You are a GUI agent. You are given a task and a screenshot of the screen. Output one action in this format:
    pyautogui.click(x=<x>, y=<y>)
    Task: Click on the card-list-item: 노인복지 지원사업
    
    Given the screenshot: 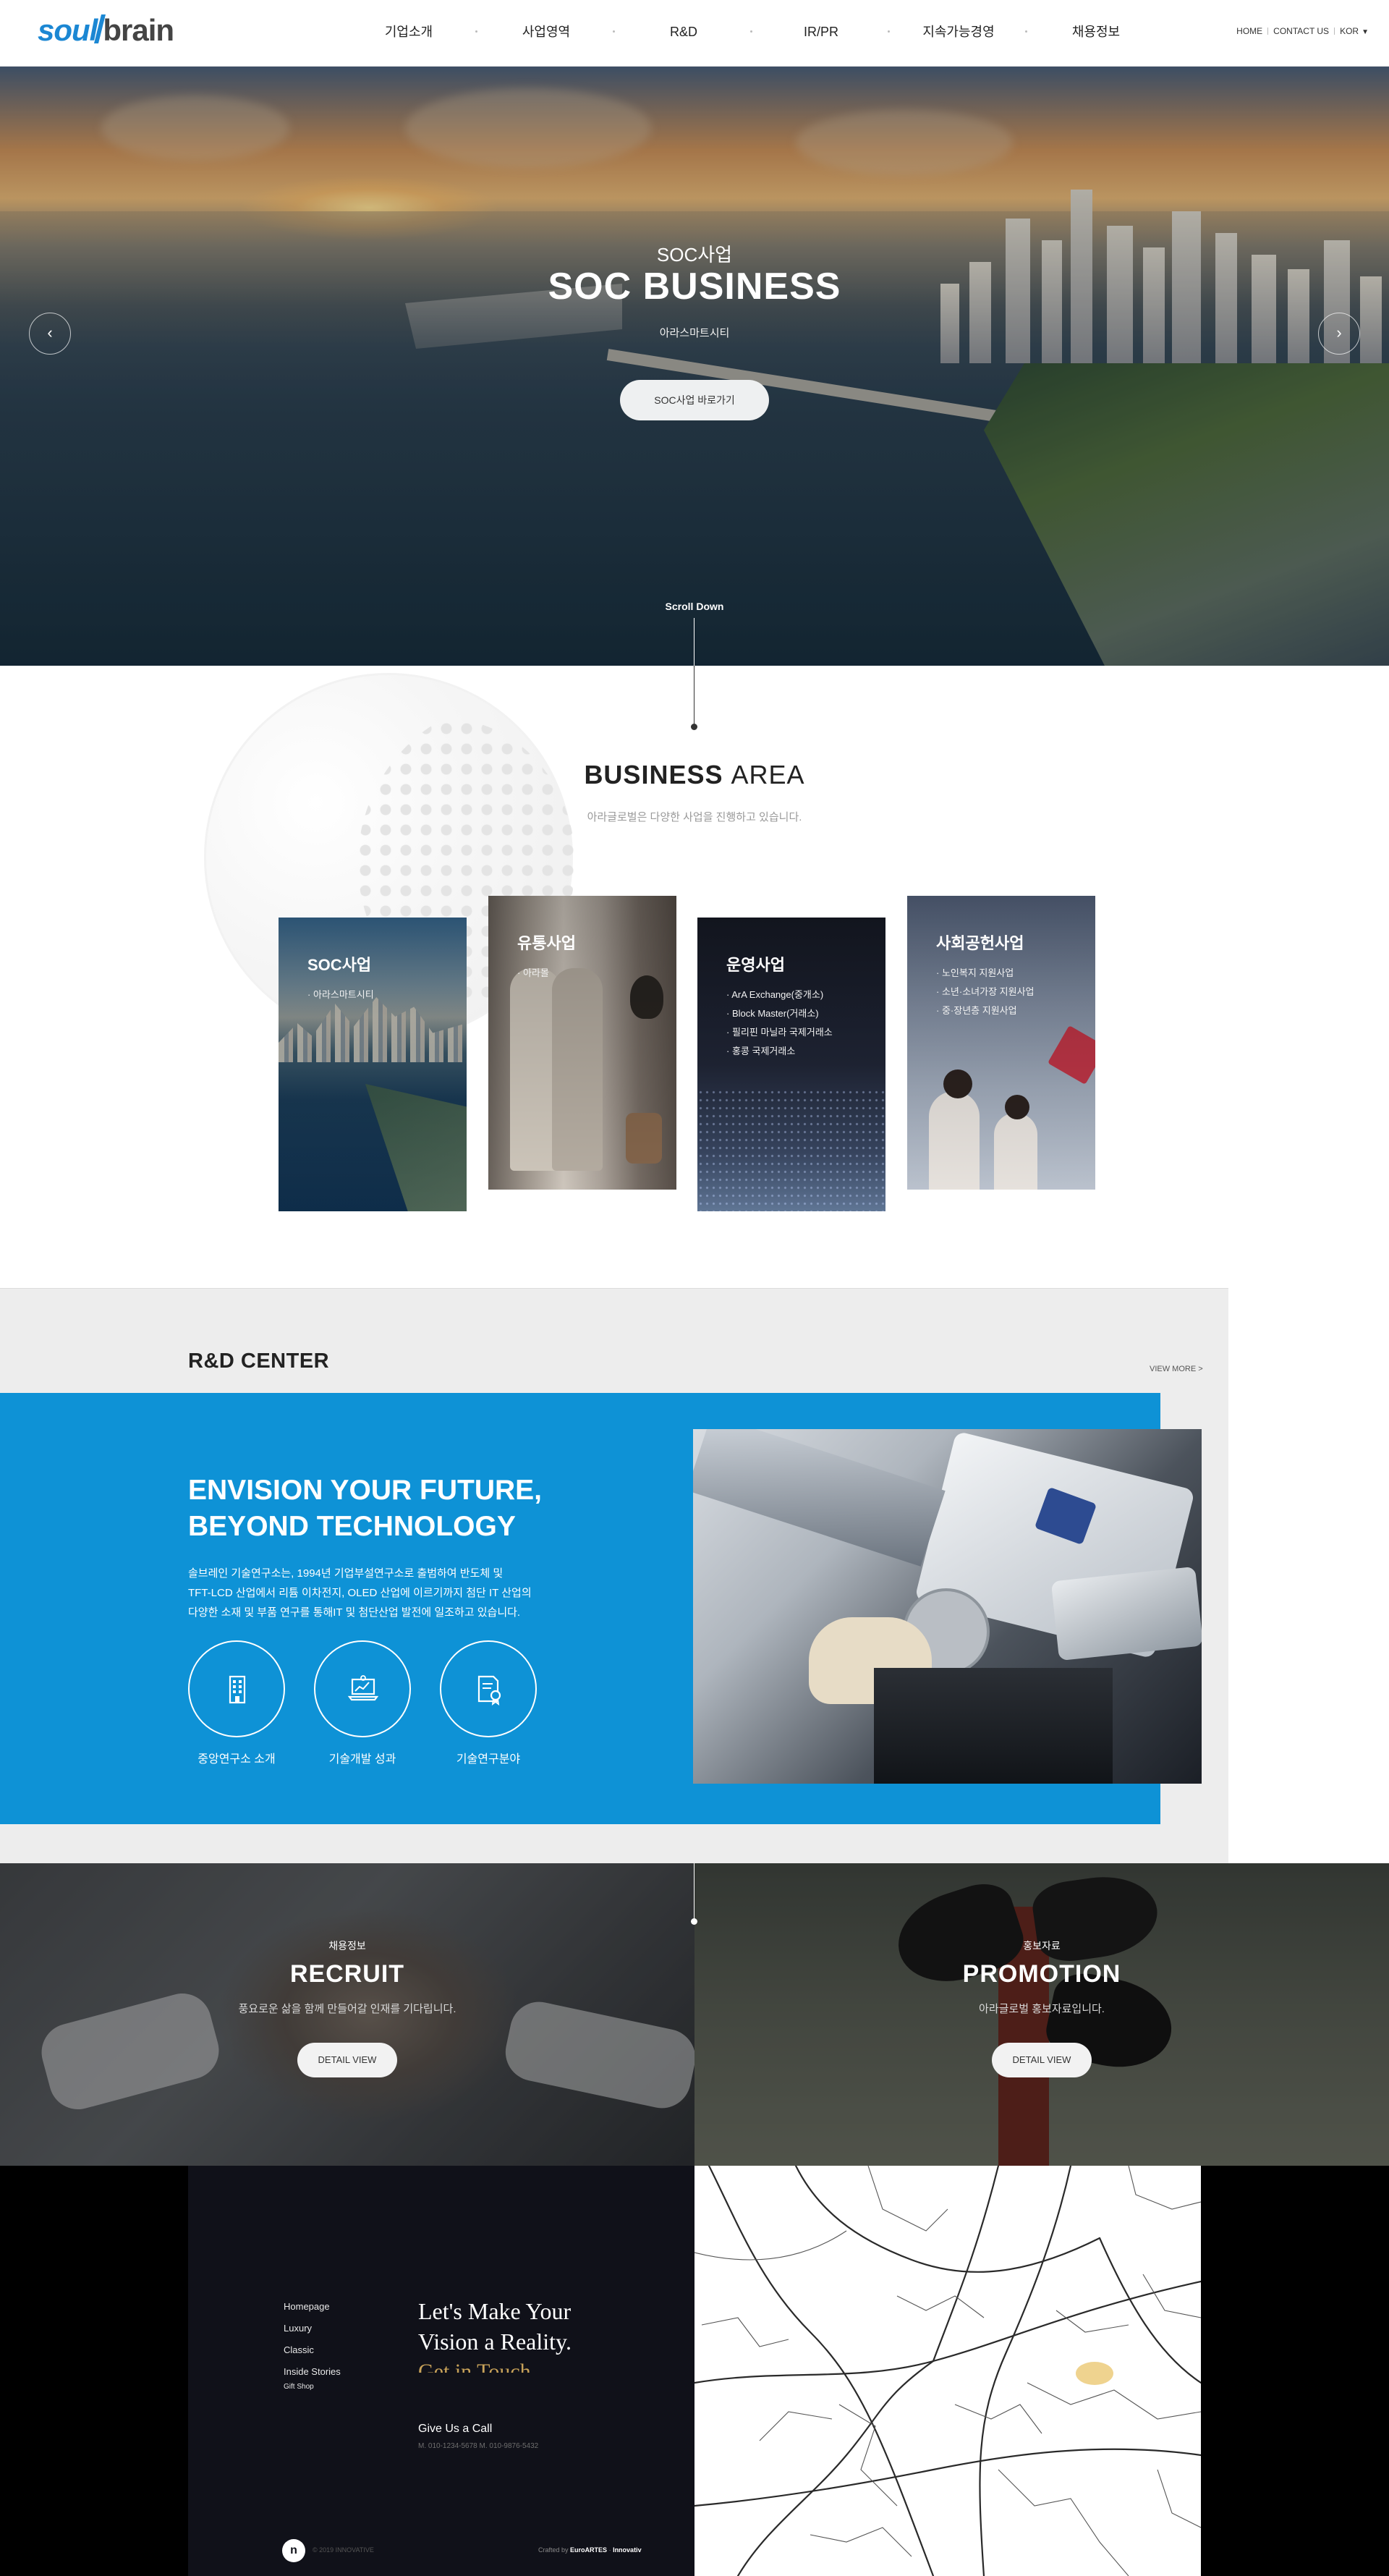 What is the action you would take?
    pyautogui.click(x=985, y=973)
    